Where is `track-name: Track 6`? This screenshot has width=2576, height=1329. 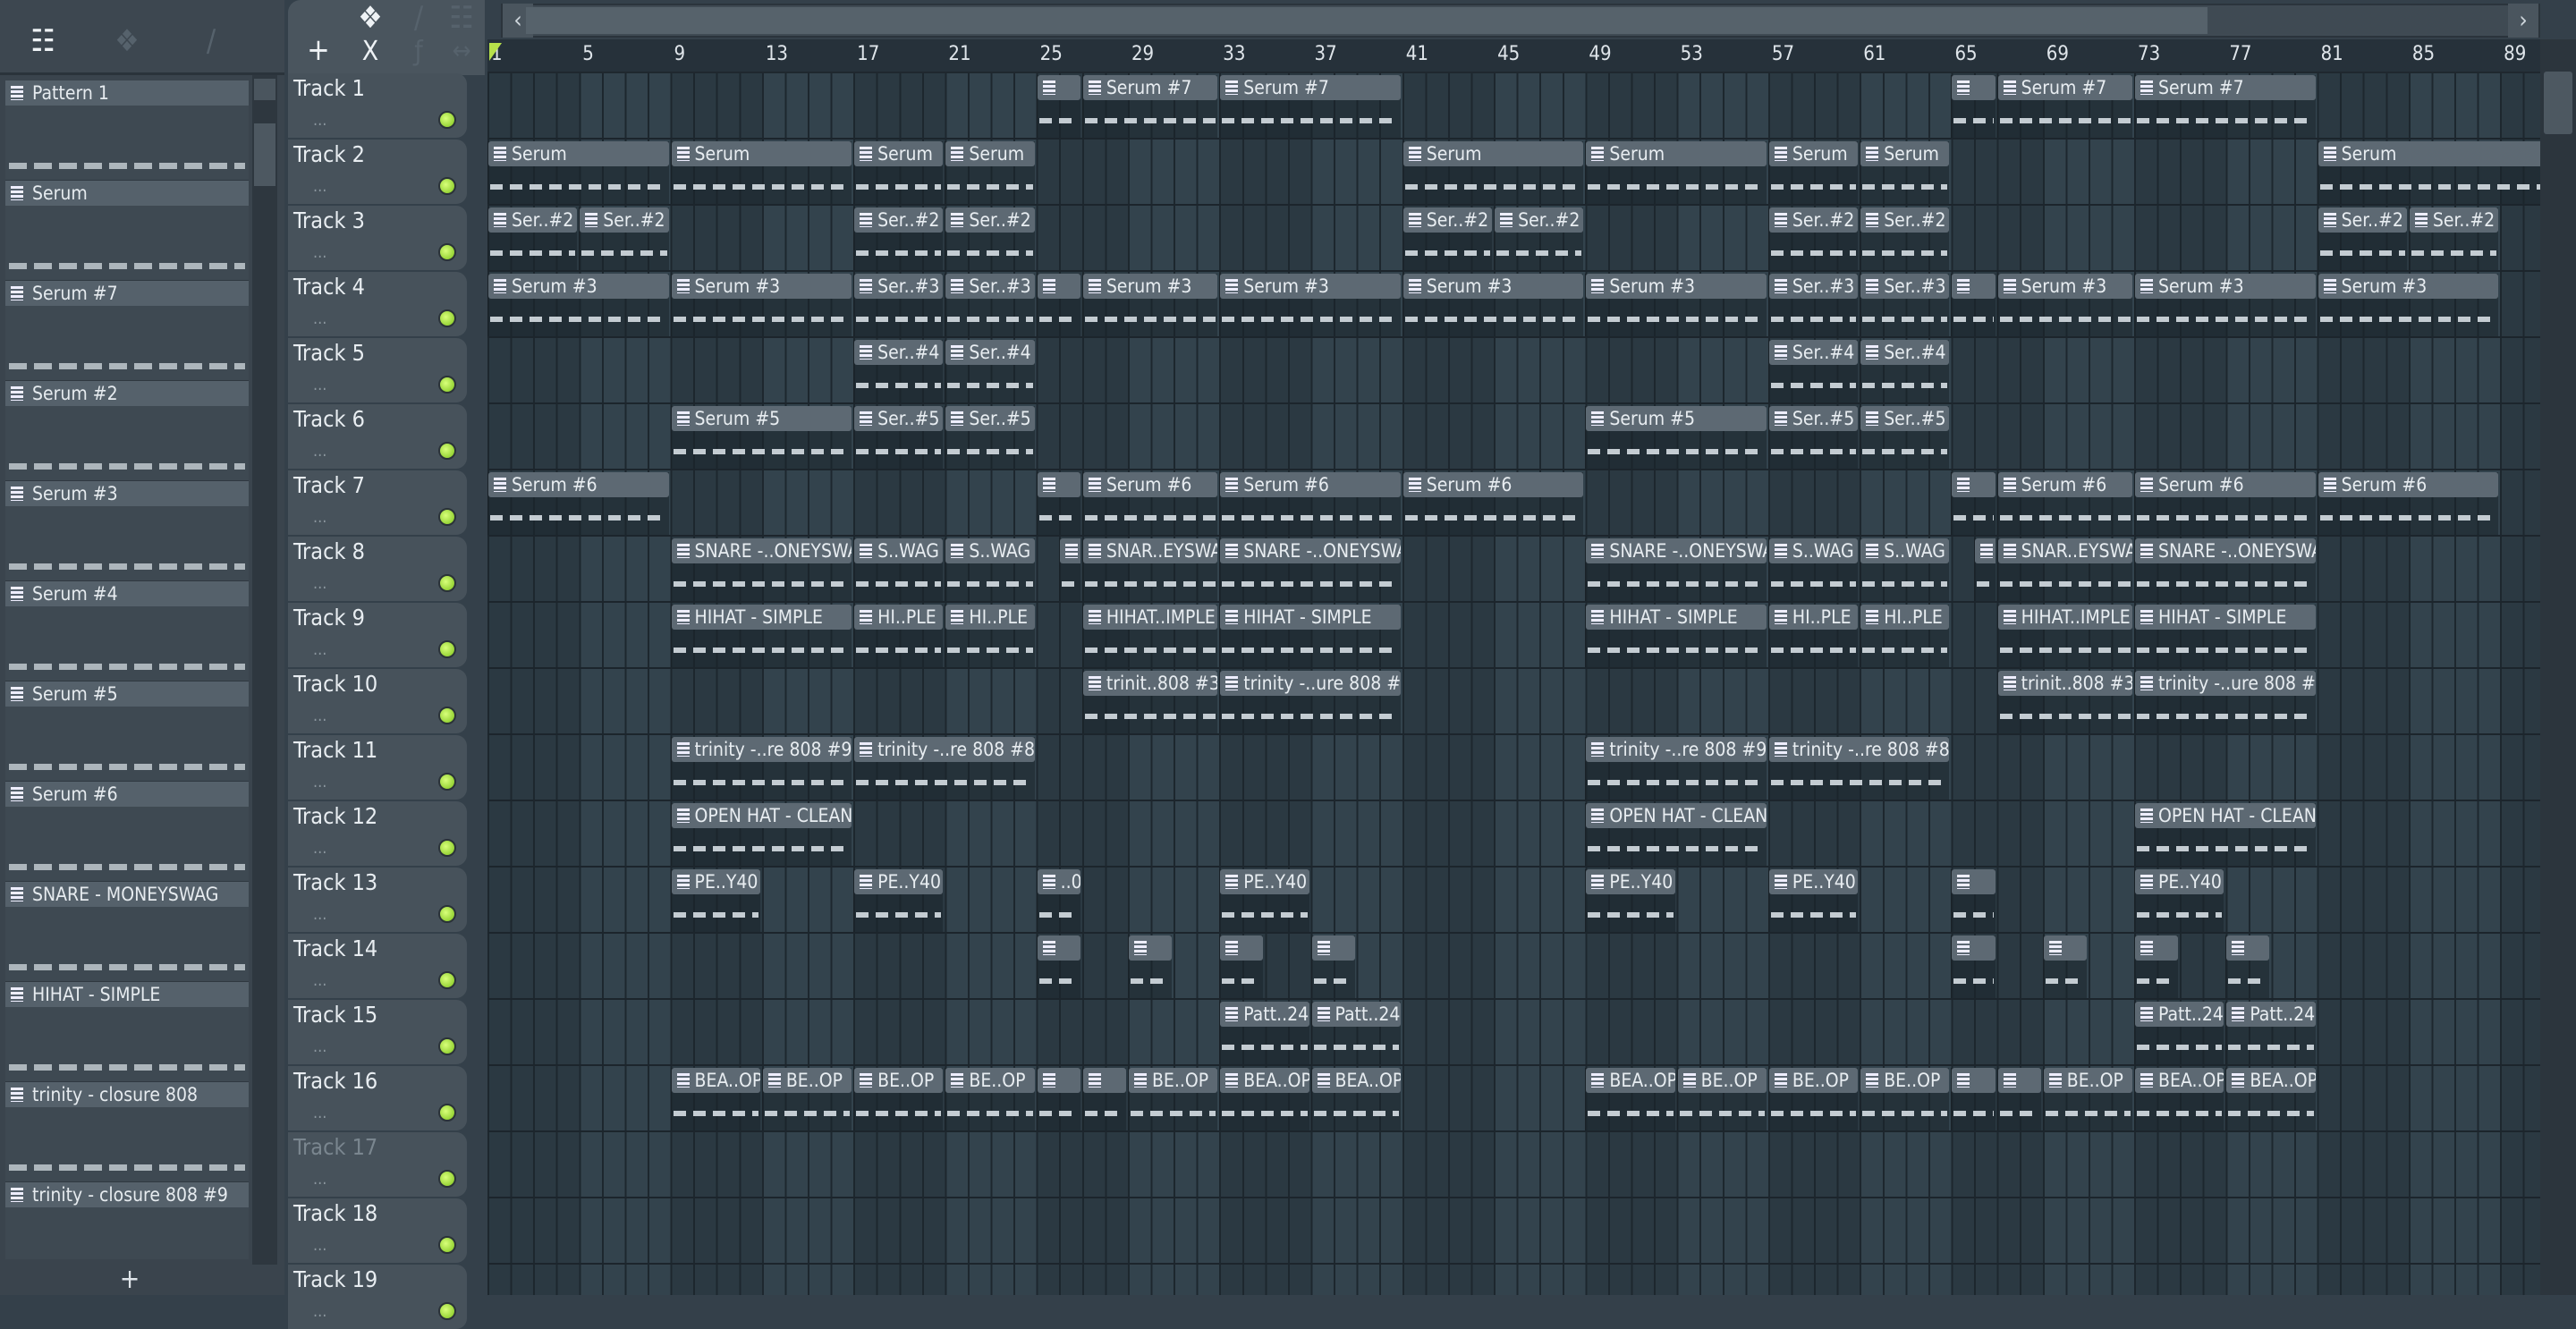
track-name: Track 6 is located at coordinates (329, 419).